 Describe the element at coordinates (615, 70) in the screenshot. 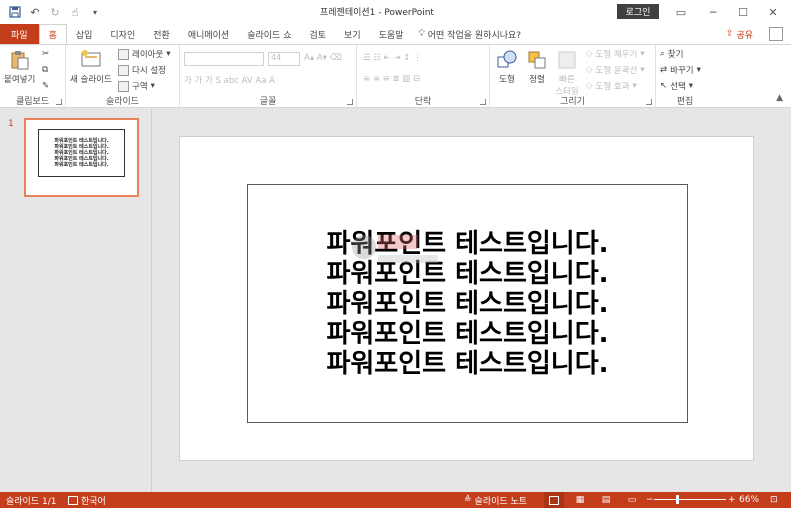

I see `shape-outline-button: ◇ 도형 윤곽선 ▾` at that location.